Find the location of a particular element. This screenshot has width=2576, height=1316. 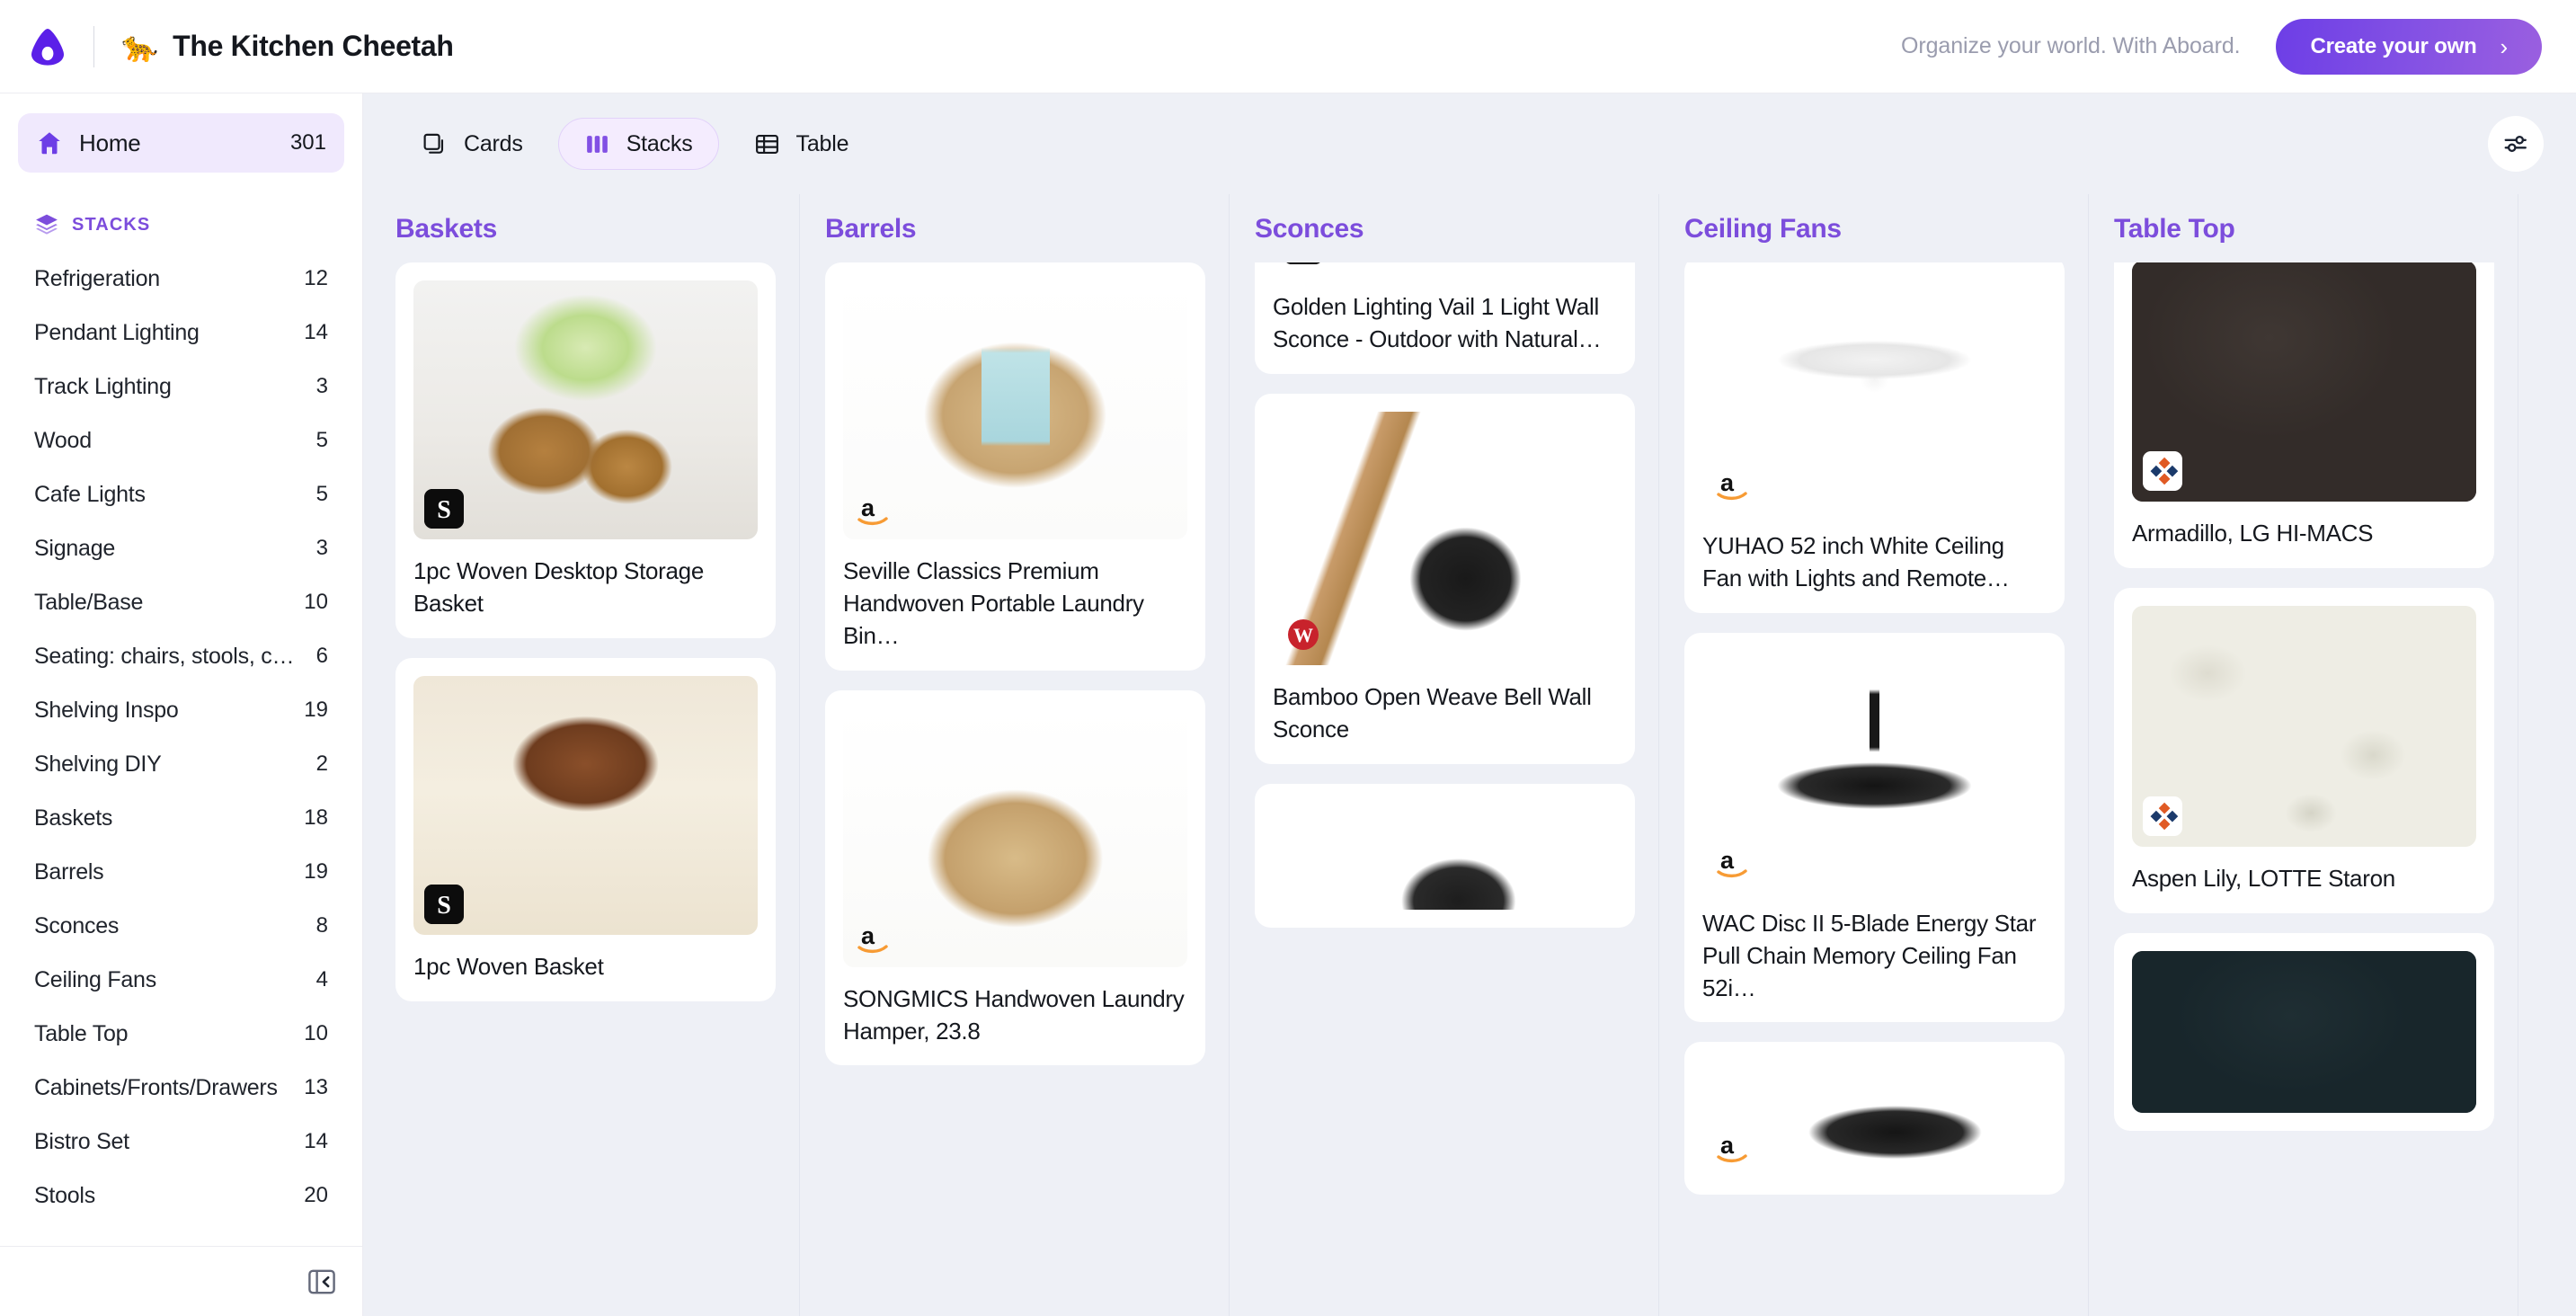

tab-label: Table is located at coordinates (822, 143).